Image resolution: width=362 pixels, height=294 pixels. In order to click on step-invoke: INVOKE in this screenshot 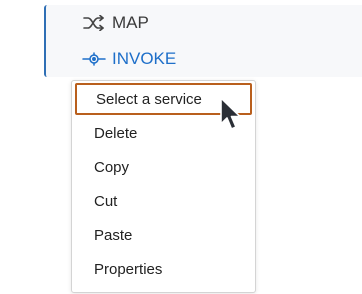, I will do `click(129, 59)`.